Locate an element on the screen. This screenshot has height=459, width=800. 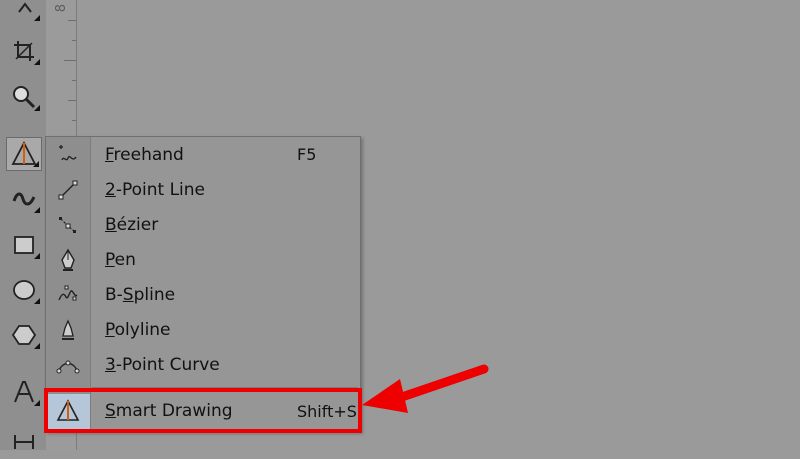
freehand-shortcut: F5 is located at coordinates (307, 154).